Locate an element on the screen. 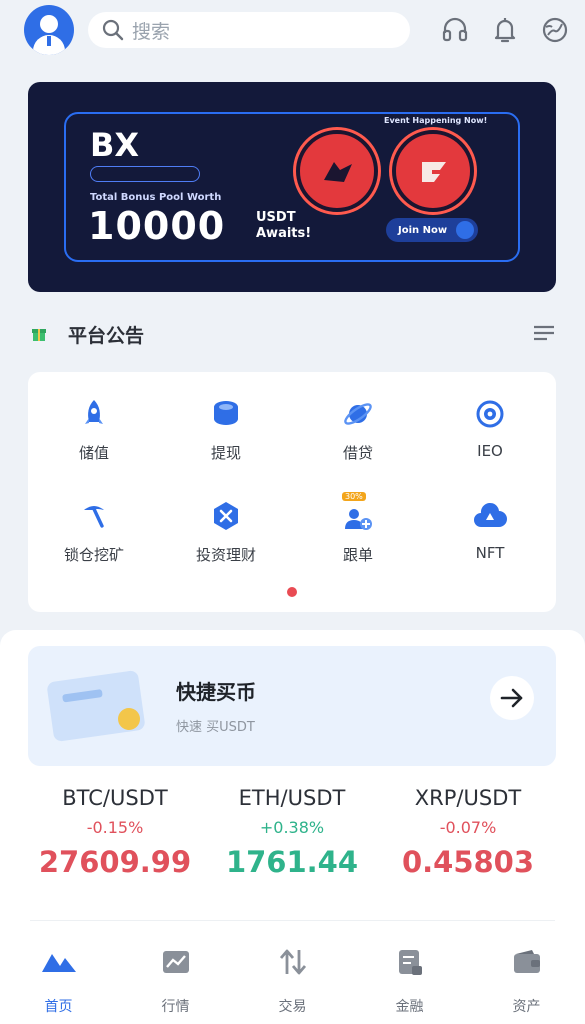  rocket-icon is located at coordinates (94, 414).